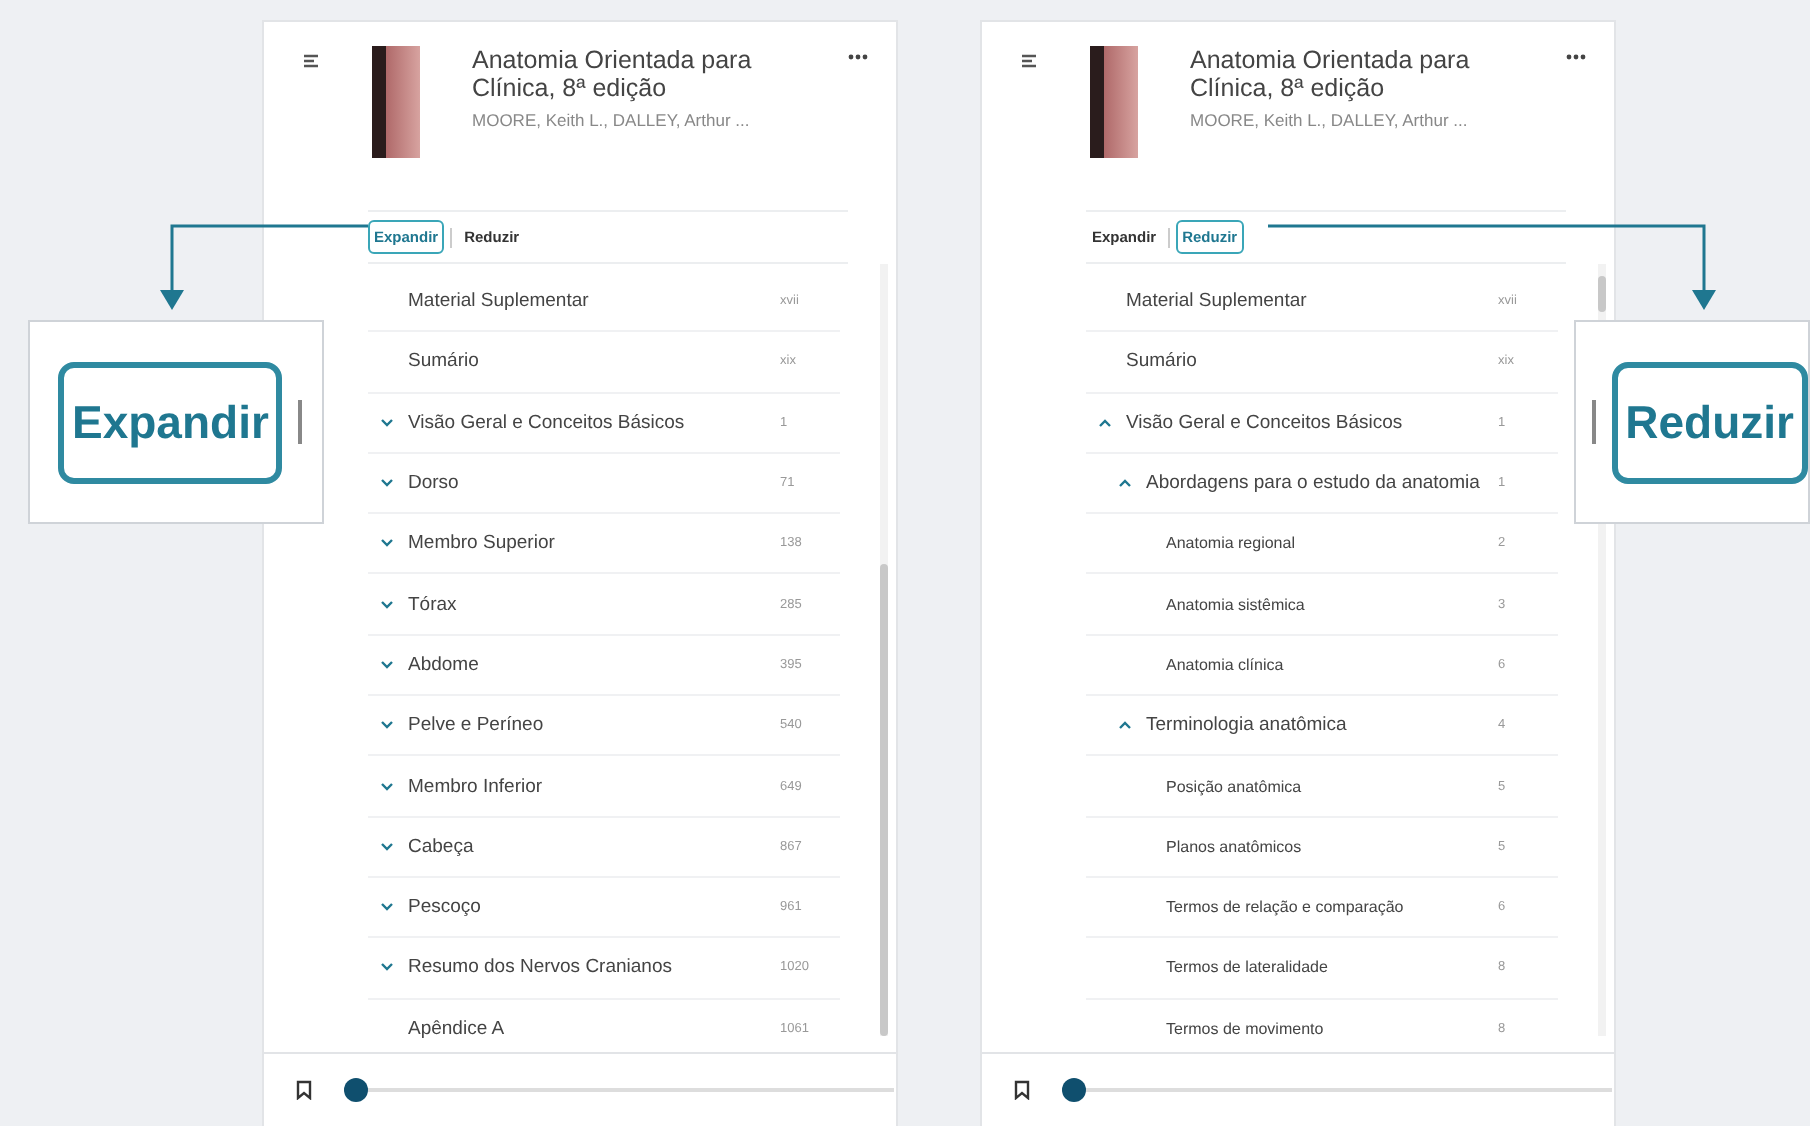 The height and width of the screenshot is (1126, 1810). What do you see at coordinates (476, 786) in the screenshot?
I see `toc-entry-title: Membro Inferior` at bounding box center [476, 786].